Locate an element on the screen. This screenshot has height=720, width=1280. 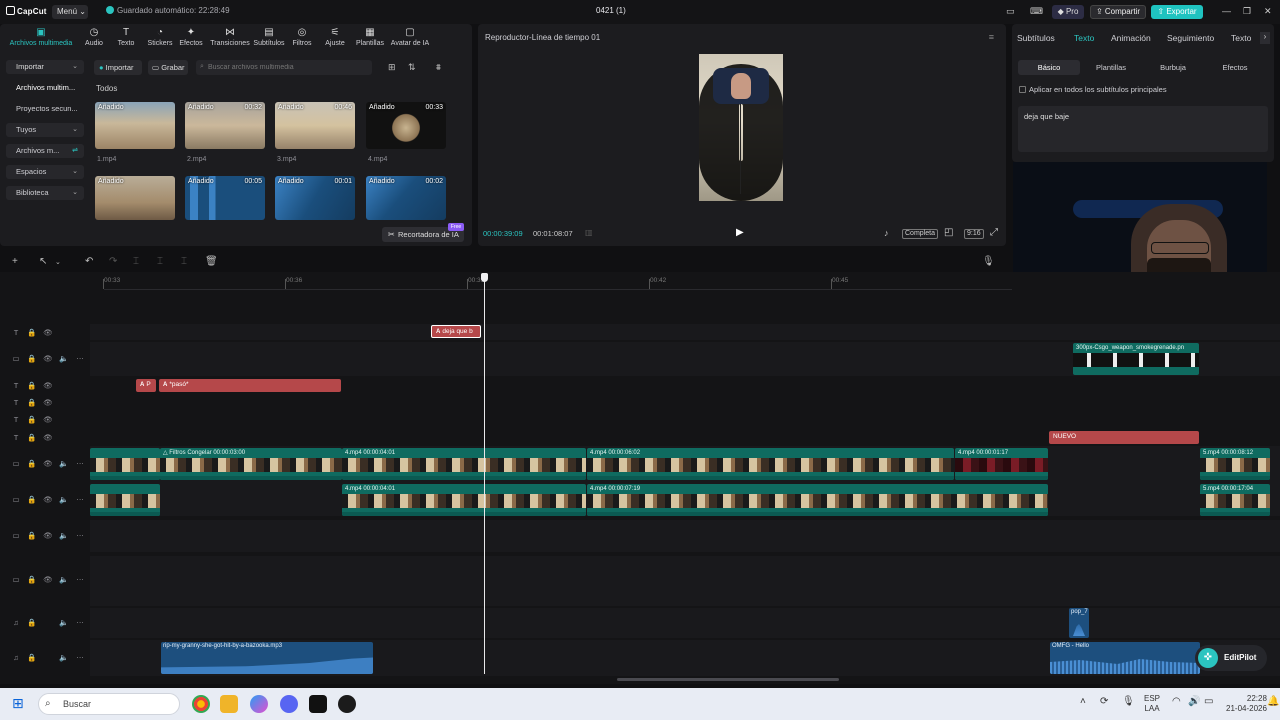
microphone-icon: 🎙 is located at coordinates (988, 261).